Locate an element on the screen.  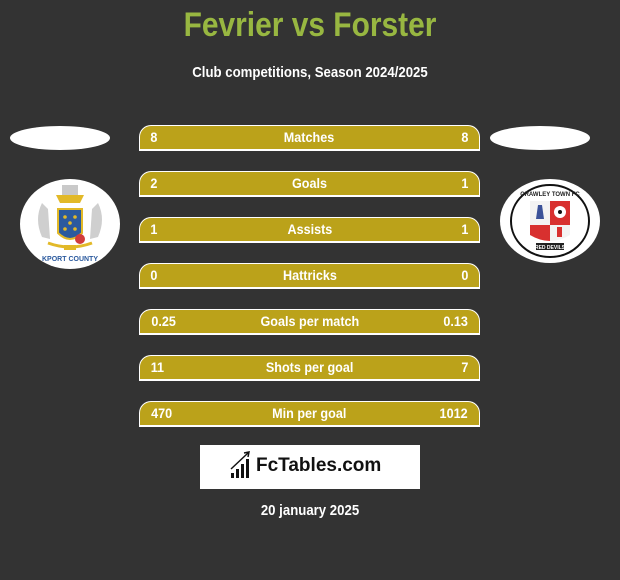
stat-label: Goals is located at coordinates (309, 183).